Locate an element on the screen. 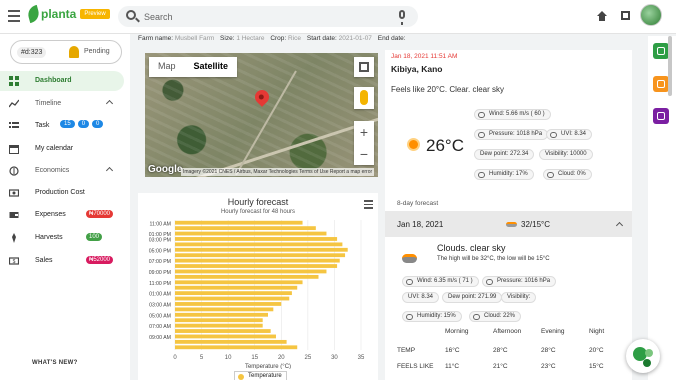 This screenshot has height=380, width=676. humidity-pill: Humidity: 15% is located at coordinates (432, 316).